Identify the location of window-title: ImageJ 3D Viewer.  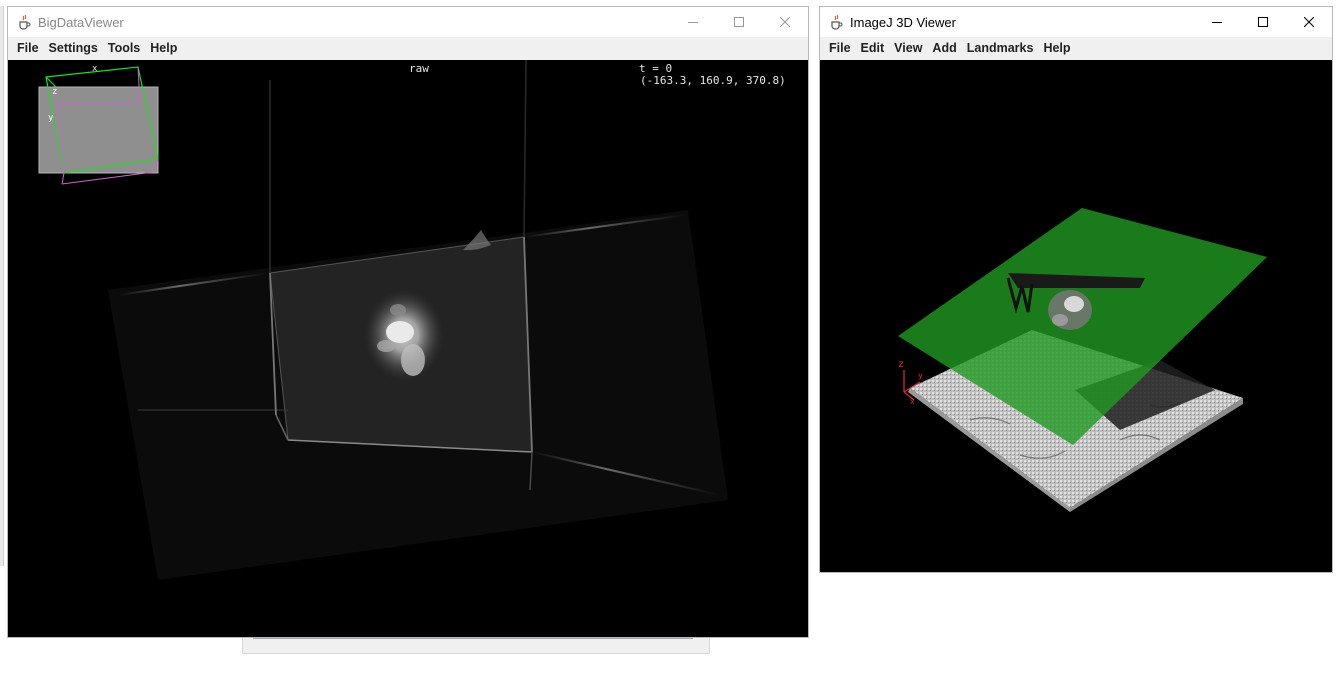
(903, 22).